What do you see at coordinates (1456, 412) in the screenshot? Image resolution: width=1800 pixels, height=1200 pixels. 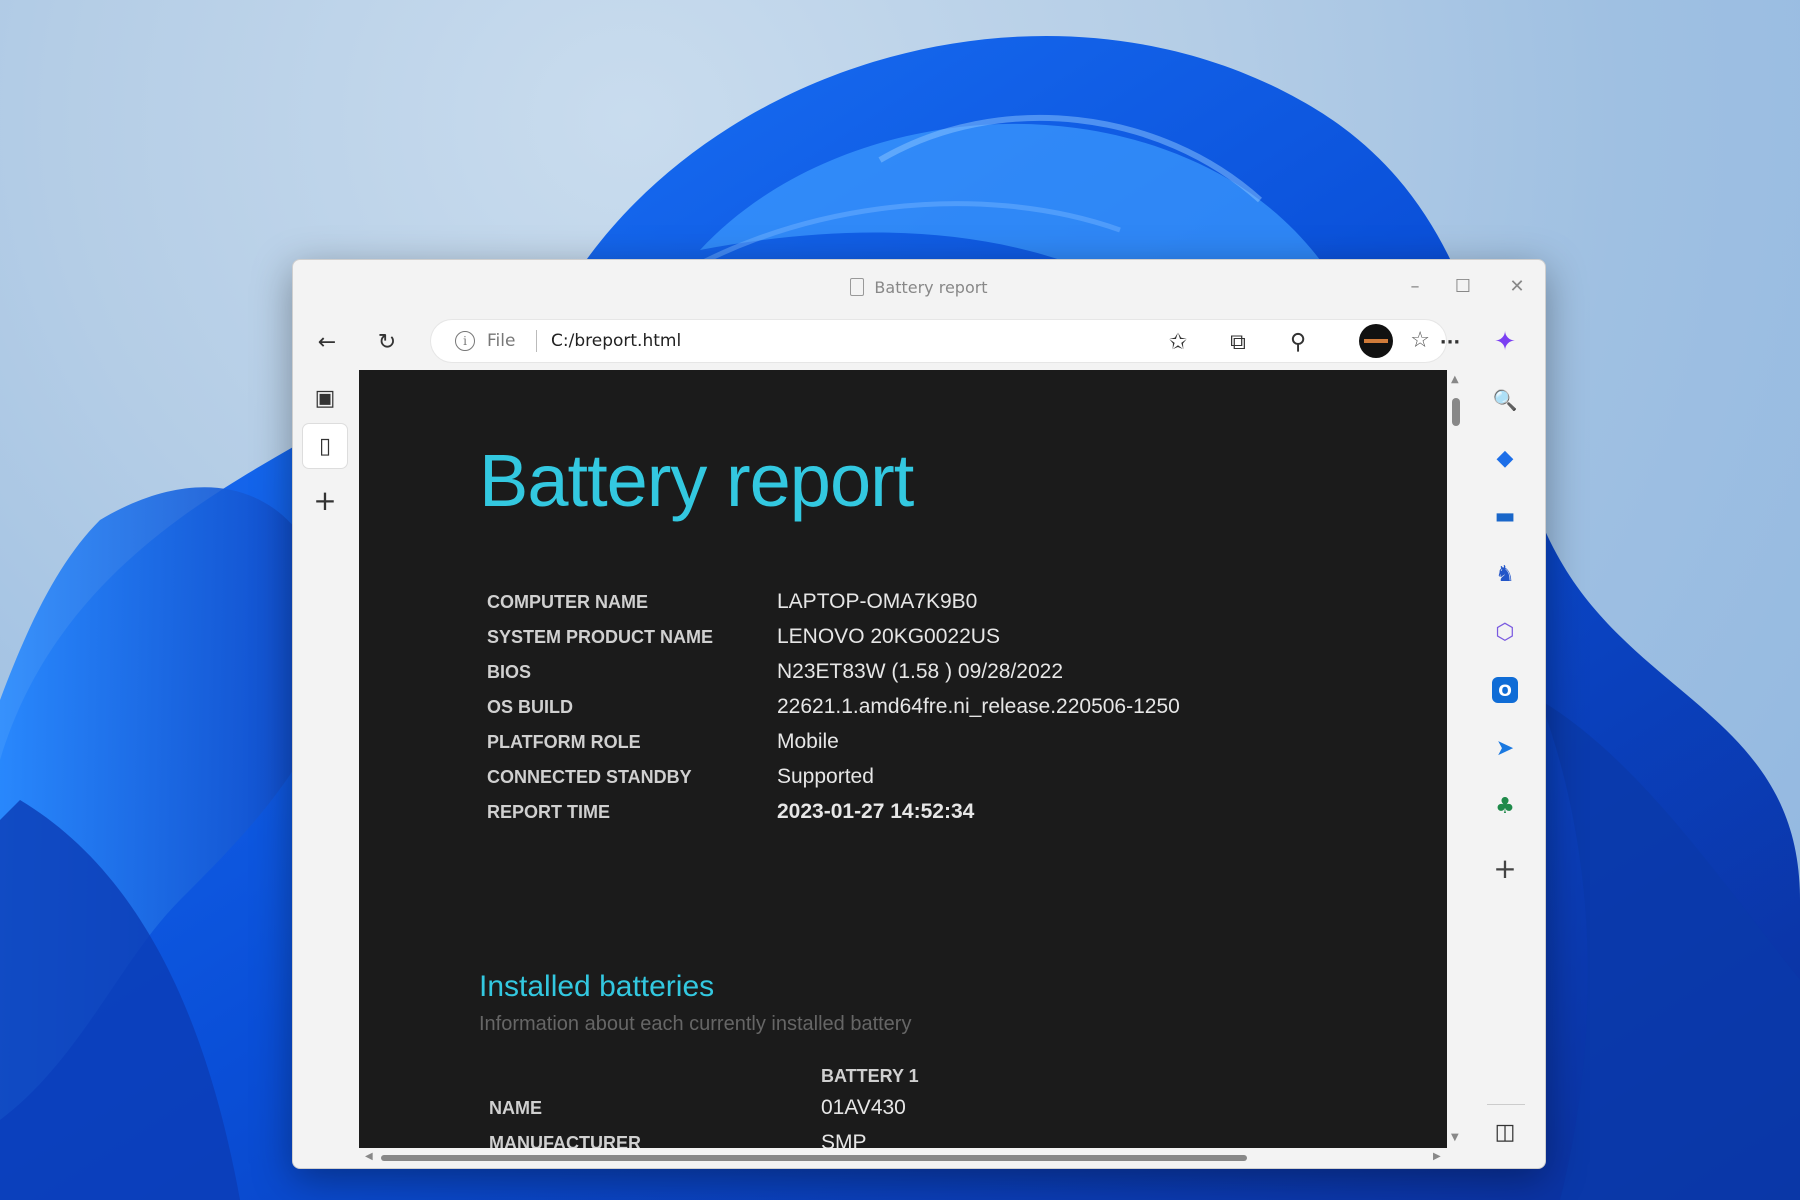 I see `vertical-scroll-thumb` at bounding box center [1456, 412].